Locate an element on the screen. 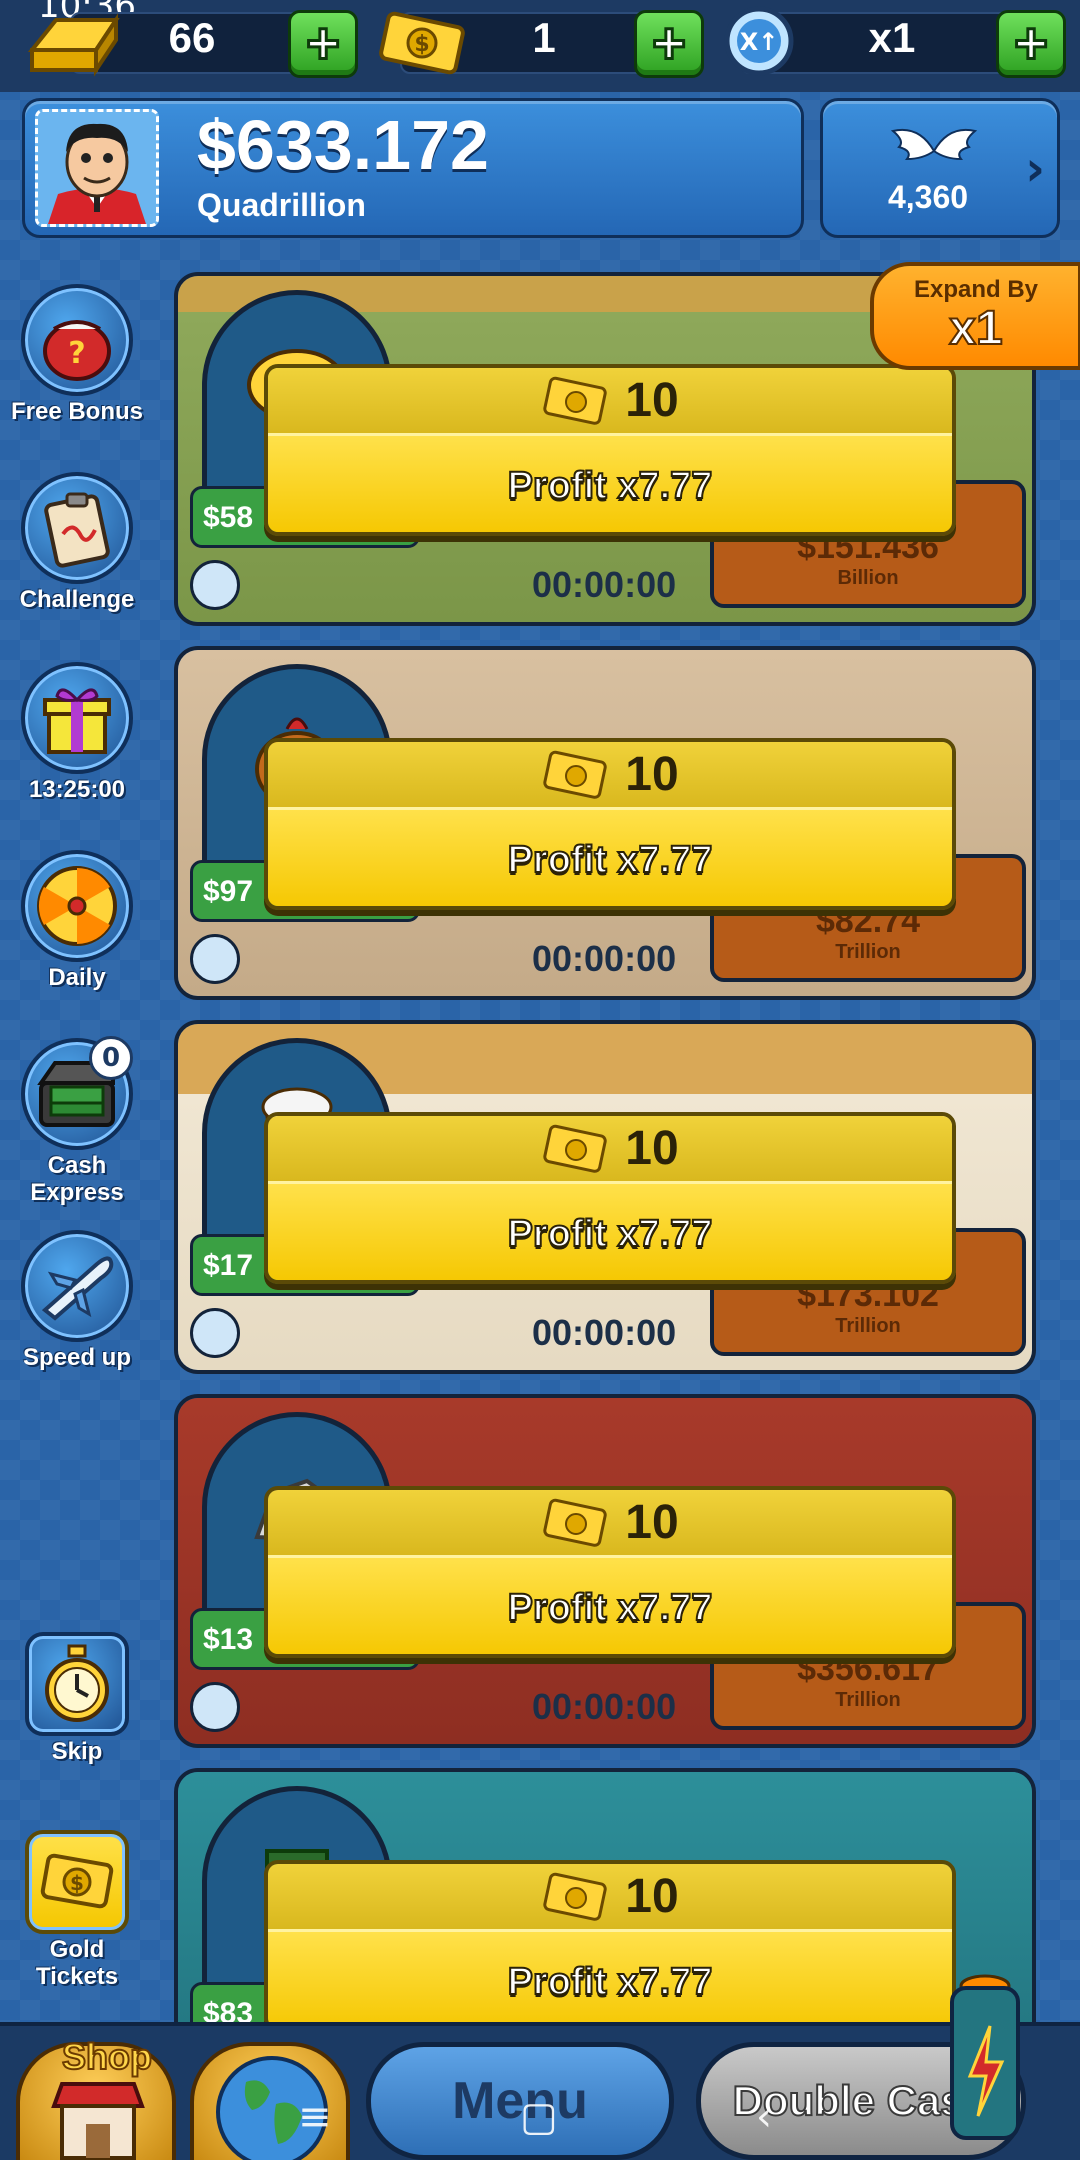  angel-investors-button: 4,360 › is located at coordinates (940, 168).